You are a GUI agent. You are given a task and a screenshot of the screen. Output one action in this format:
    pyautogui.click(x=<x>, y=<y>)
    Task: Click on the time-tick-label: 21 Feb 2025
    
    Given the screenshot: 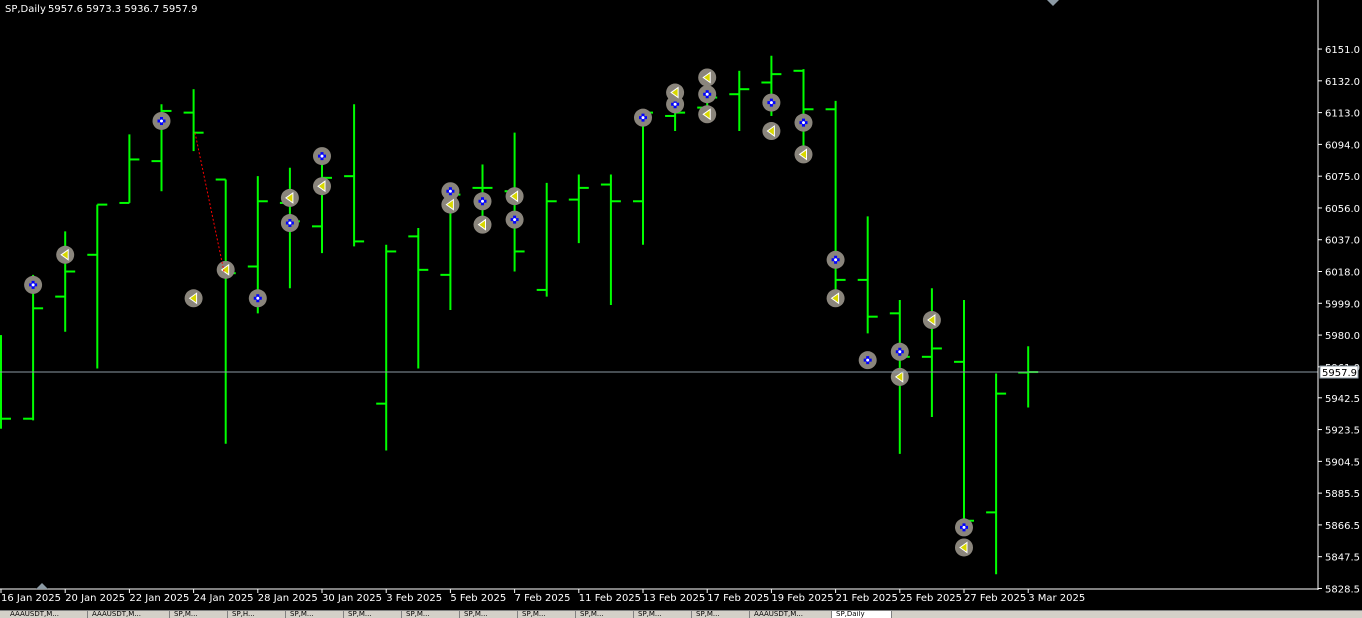 What is the action you would take?
    pyautogui.click(x=867, y=598)
    